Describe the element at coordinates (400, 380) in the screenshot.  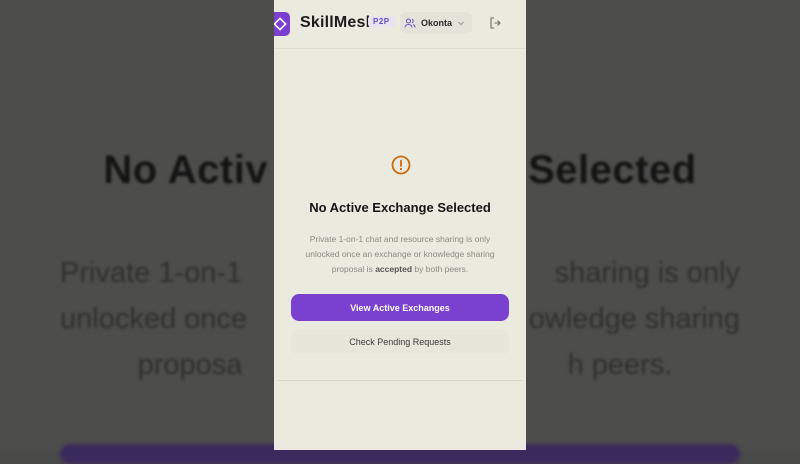
I see `divider` at that location.